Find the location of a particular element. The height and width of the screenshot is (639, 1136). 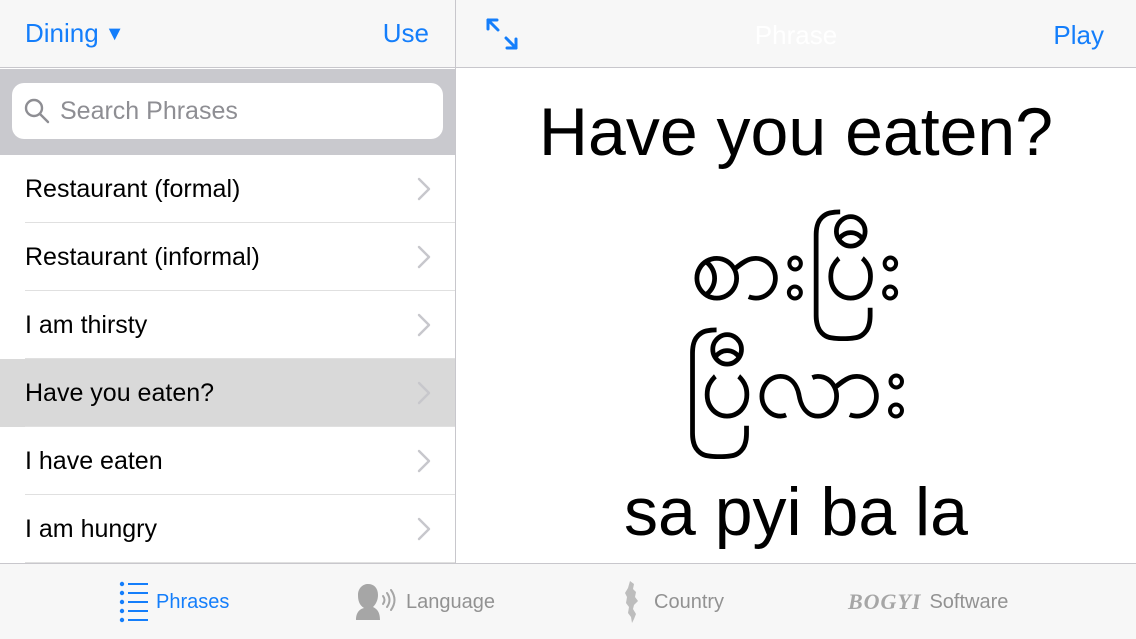

tab-language: Language is located at coordinates (423, 601).